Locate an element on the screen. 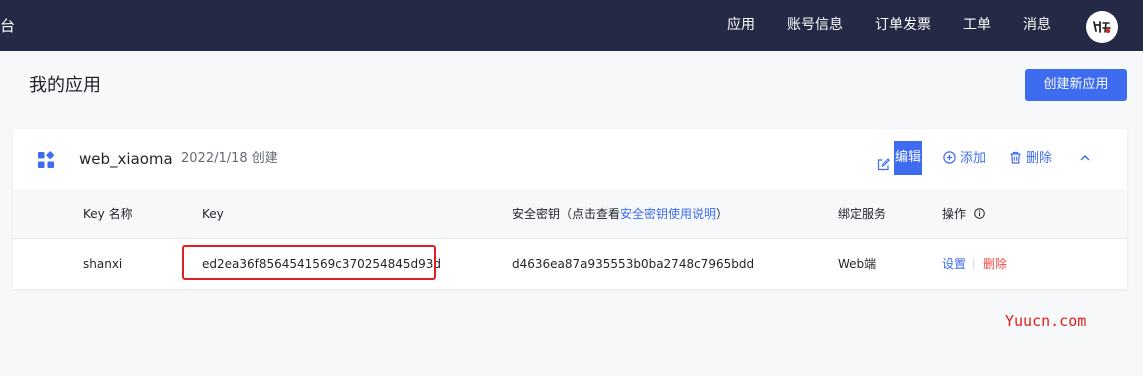  delete-label: 删除 is located at coordinates (1039, 158).